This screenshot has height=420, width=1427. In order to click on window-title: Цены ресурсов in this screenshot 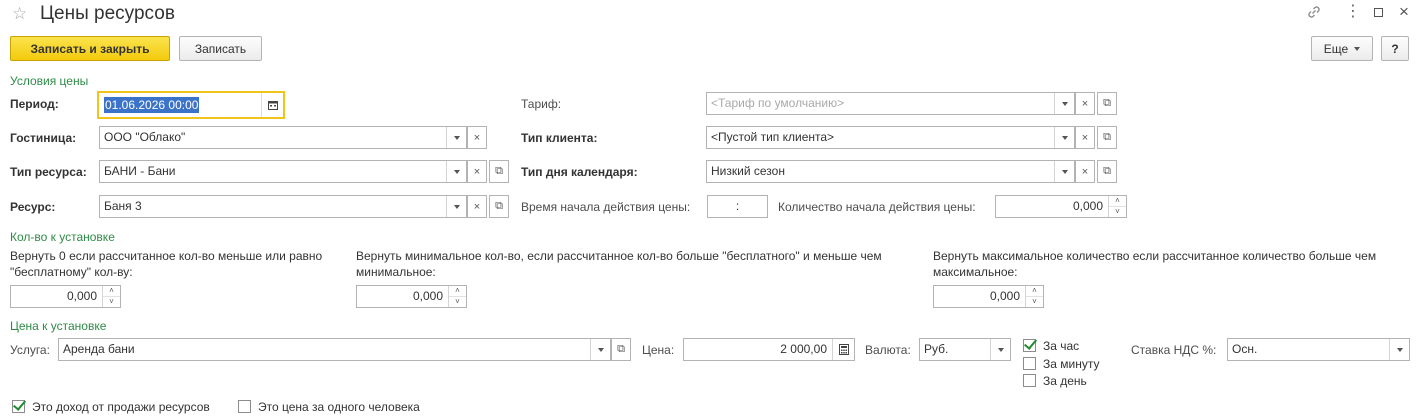, I will do `click(107, 13)`.